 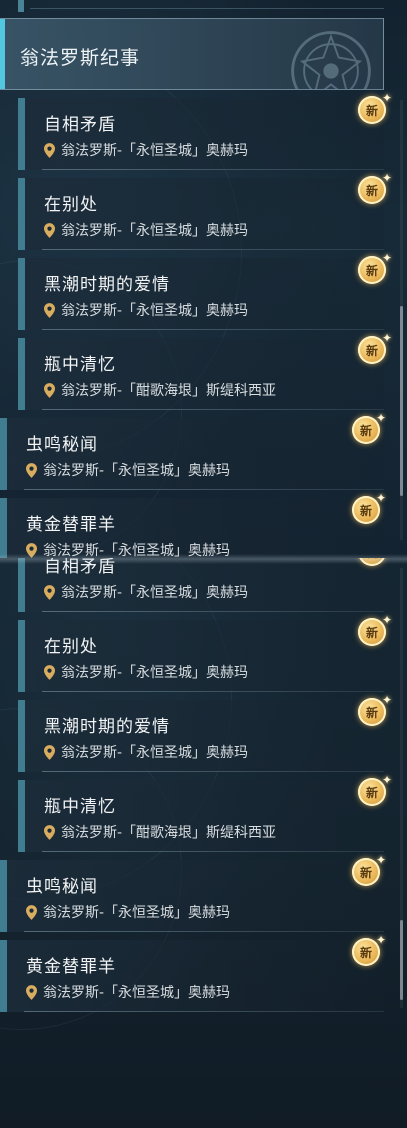 I want to click on category-header: 翁法罗斯纪事, so click(x=192, y=54).